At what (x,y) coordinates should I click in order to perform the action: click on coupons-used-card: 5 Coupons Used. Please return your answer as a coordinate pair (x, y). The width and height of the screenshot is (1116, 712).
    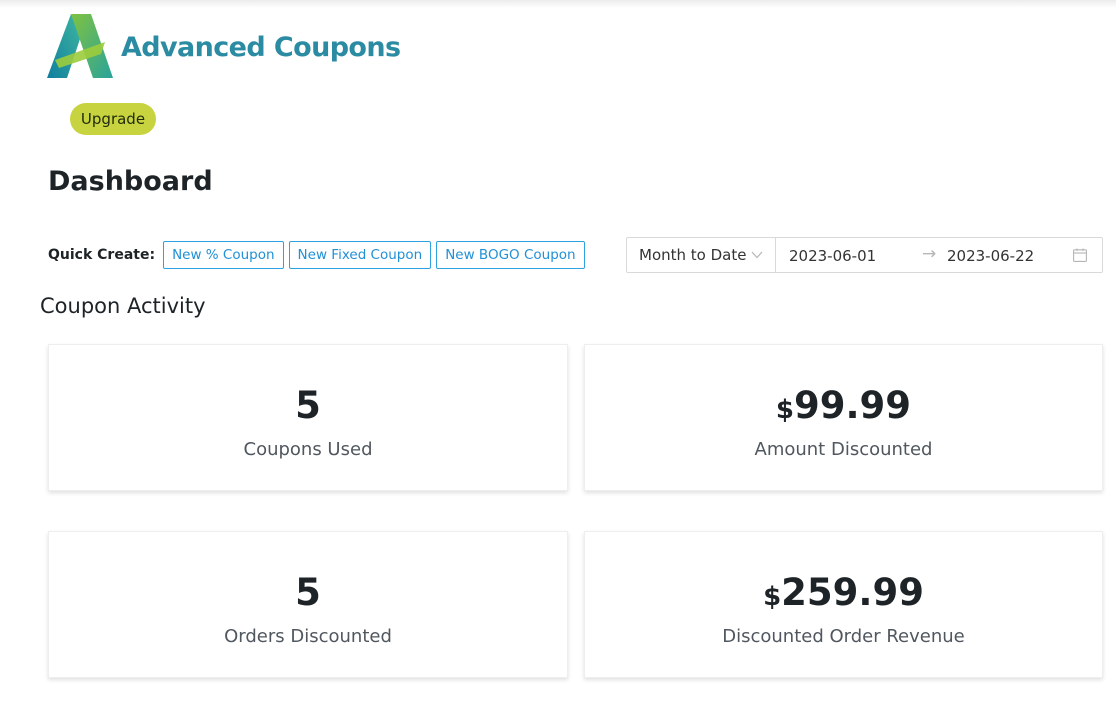
    Looking at the image, I should click on (308, 417).